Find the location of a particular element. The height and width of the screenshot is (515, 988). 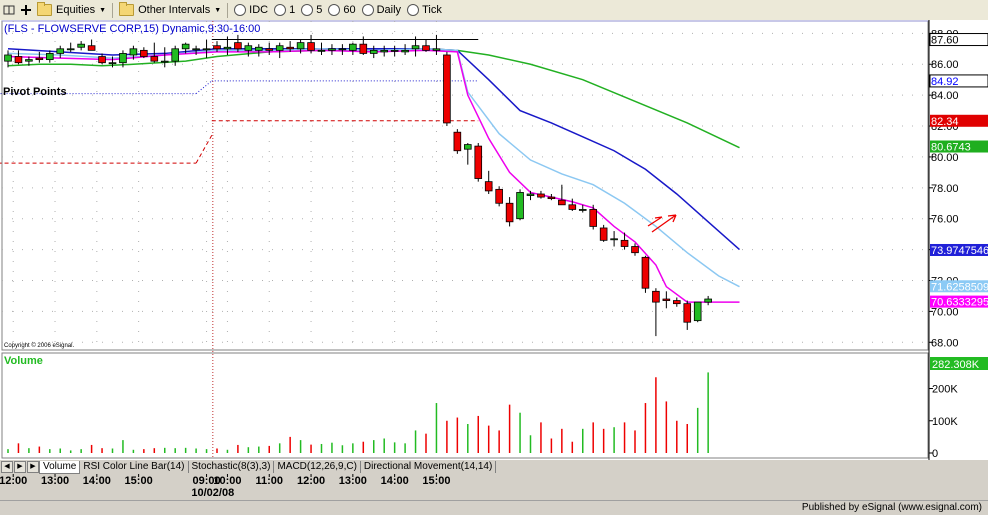

price-tick-label: 86.00 is located at coordinates (945, 65).